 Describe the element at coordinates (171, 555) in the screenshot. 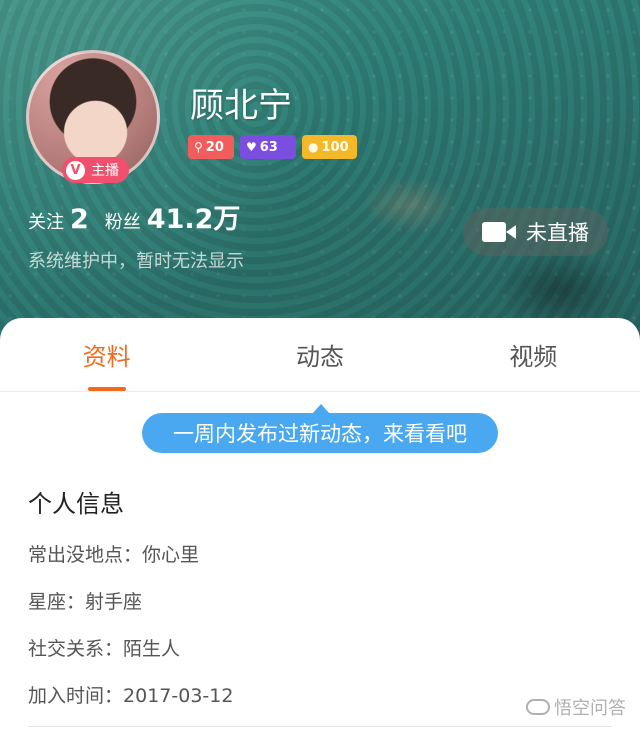

I see `info-value: 你心里` at that location.